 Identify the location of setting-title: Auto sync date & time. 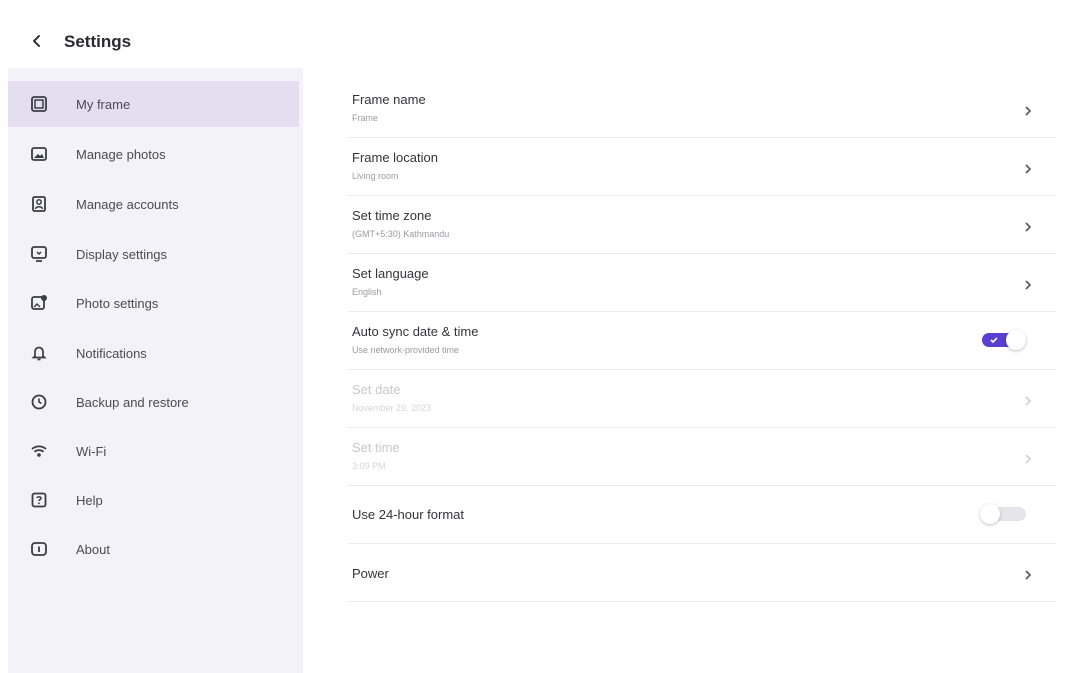
(415, 331).